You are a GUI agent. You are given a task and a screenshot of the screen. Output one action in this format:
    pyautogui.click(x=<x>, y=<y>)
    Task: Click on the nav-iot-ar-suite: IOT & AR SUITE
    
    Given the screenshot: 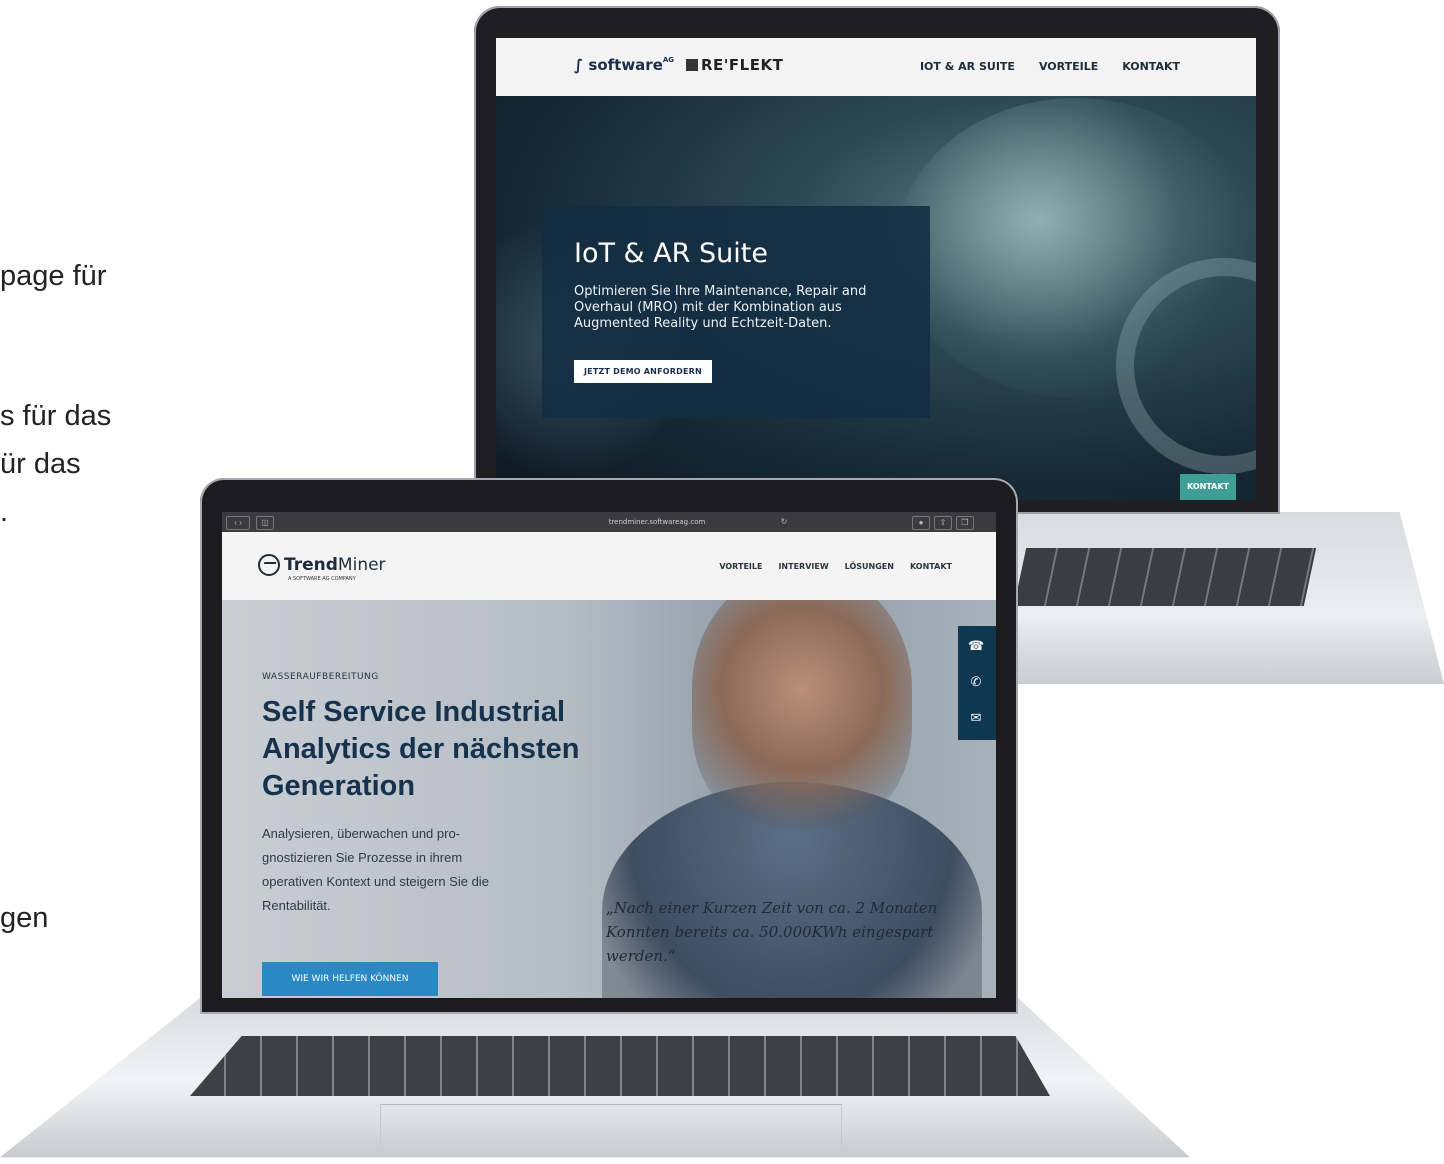 What is the action you would take?
    pyautogui.click(x=967, y=66)
    